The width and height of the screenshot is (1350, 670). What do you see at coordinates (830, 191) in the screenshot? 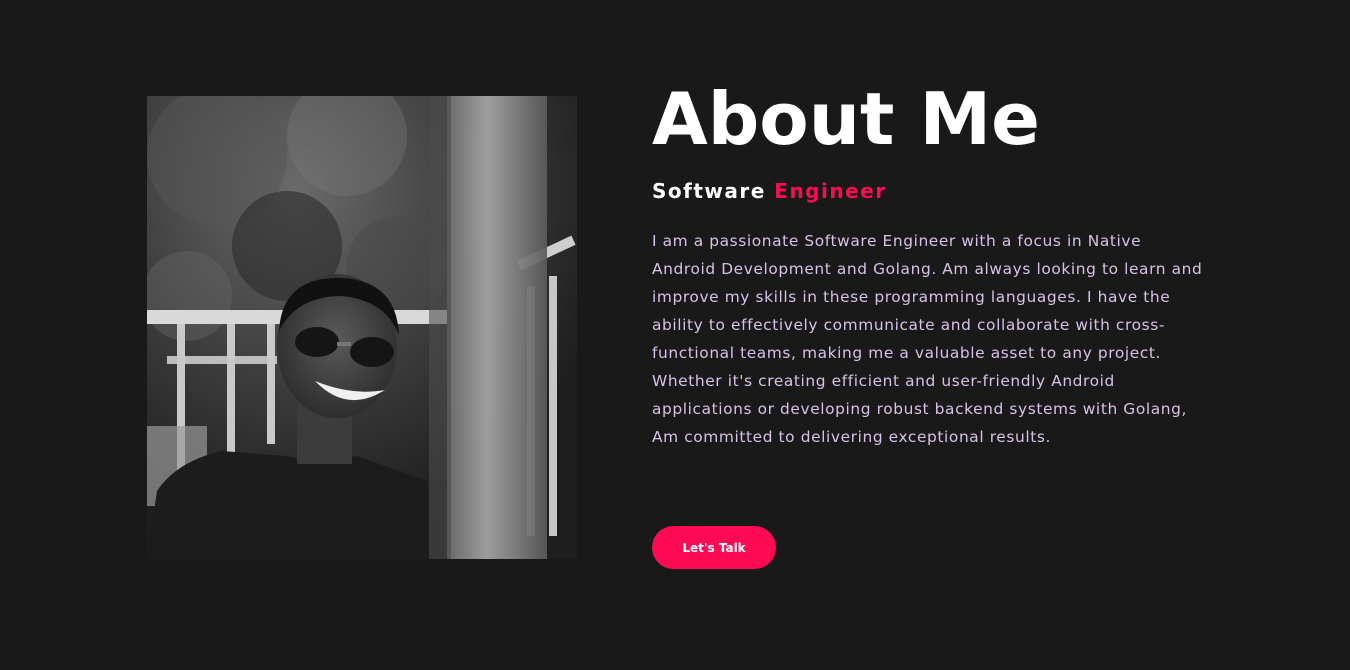
I see `role-subtitle-accent: Engineer` at bounding box center [830, 191].